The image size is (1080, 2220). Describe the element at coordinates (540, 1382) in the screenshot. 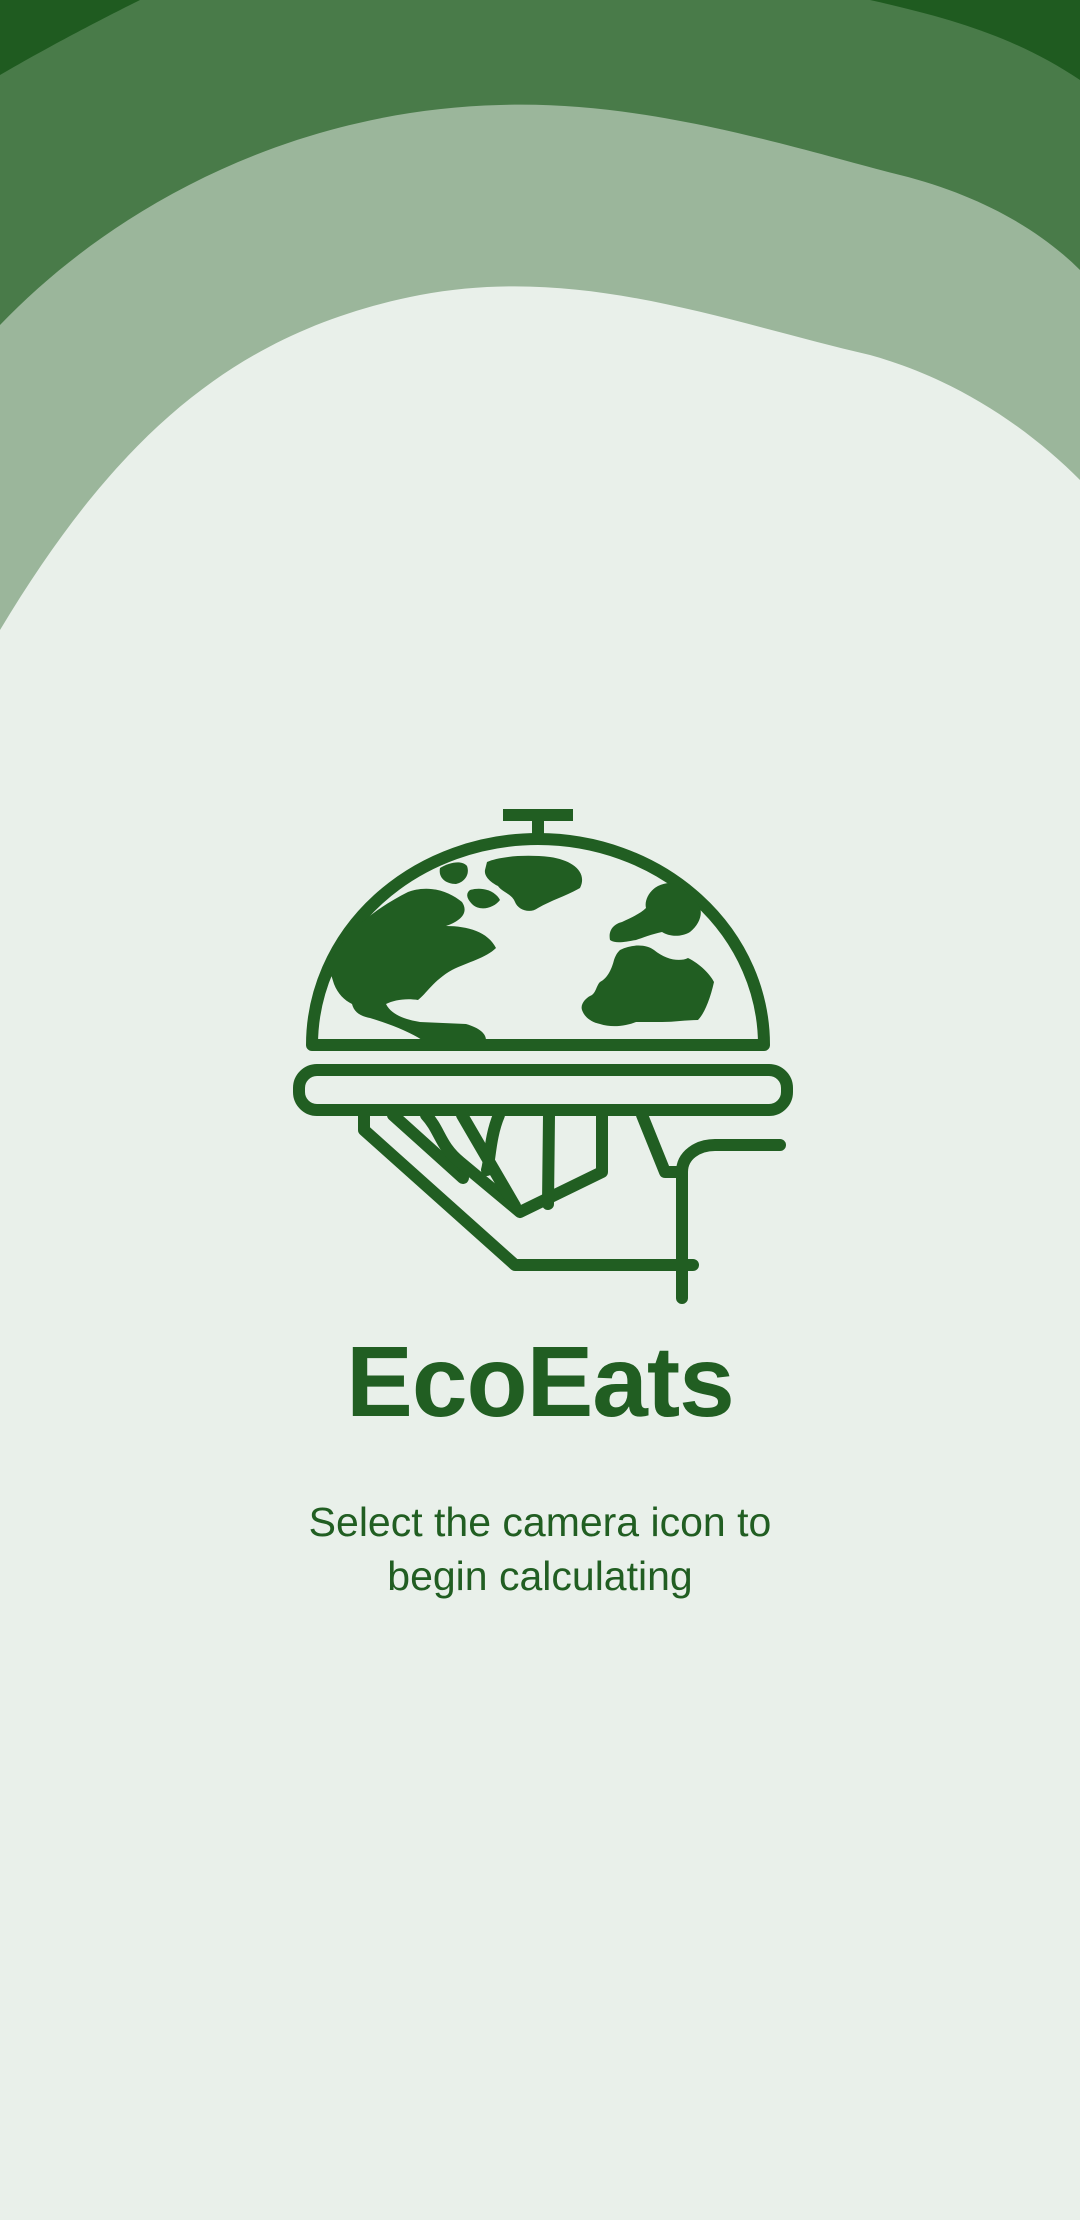

I see `app-title: EcoEats` at that location.